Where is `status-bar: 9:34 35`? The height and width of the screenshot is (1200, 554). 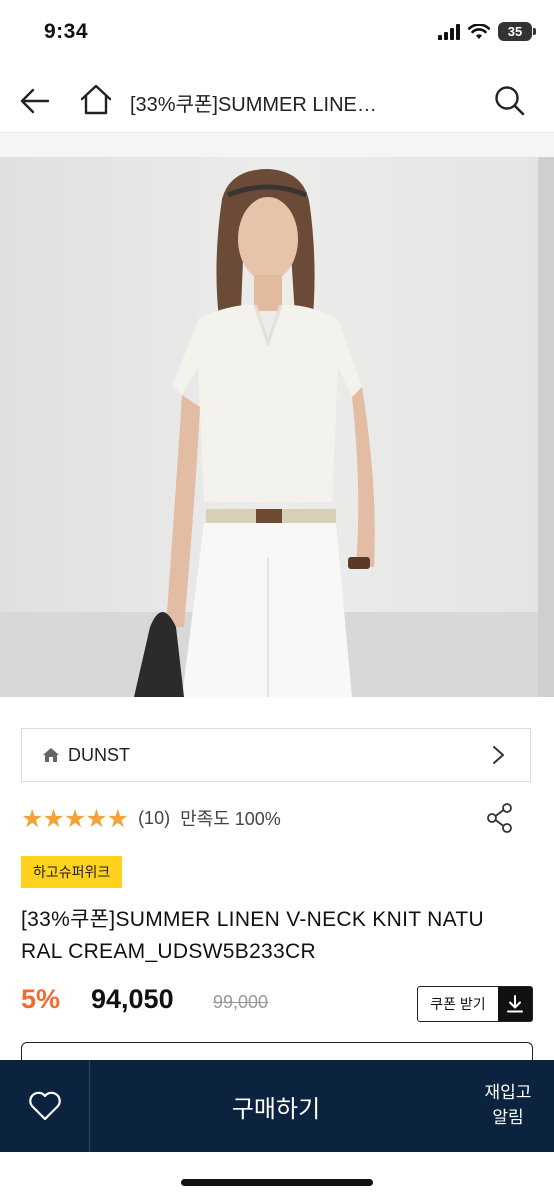
status-bar: 9:34 35 is located at coordinates (277, 33).